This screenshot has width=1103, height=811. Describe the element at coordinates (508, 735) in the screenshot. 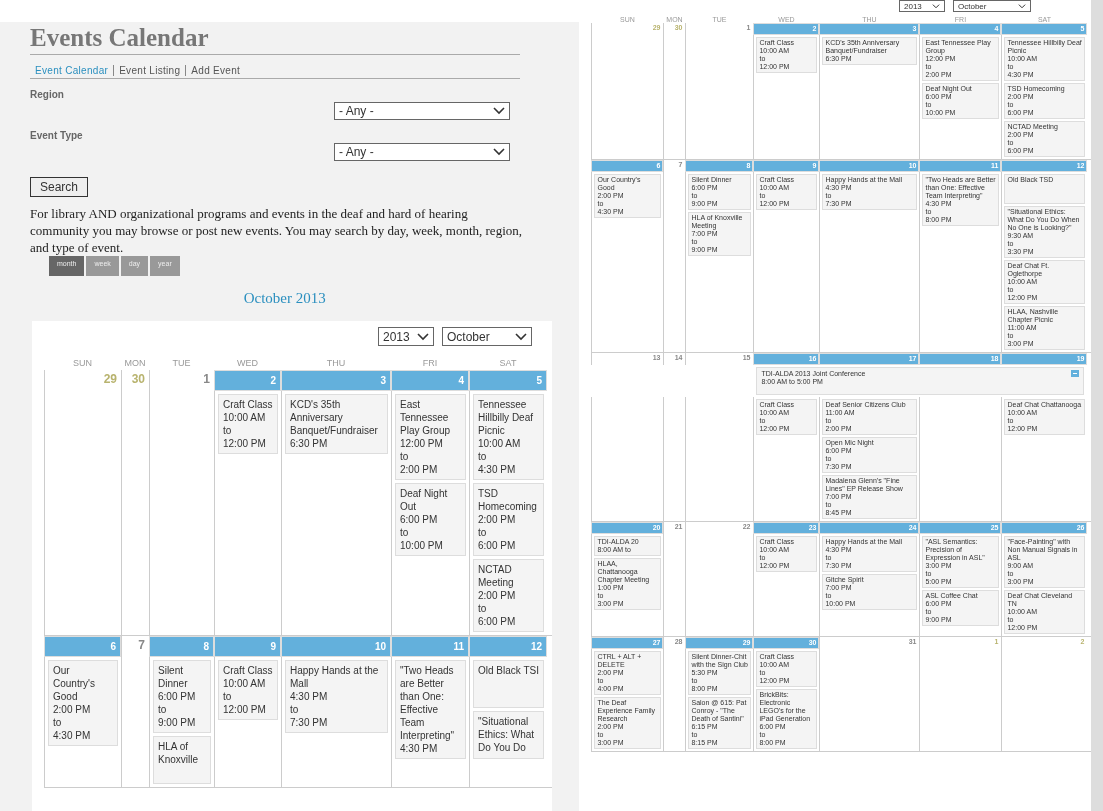

I see `event-entry: "Situational Ethics: What Do You Do` at that location.